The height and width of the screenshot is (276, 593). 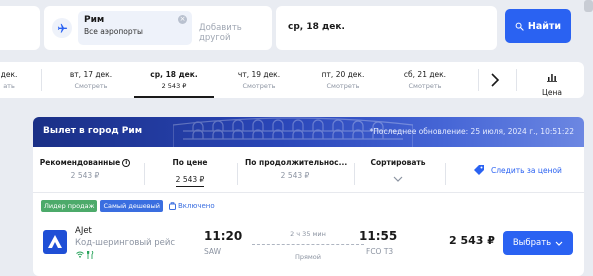 What do you see at coordinates (69, 206) in the screenshot?
I see `badge-bestseller: Лидер продаж` at bounding box center [69, 206].